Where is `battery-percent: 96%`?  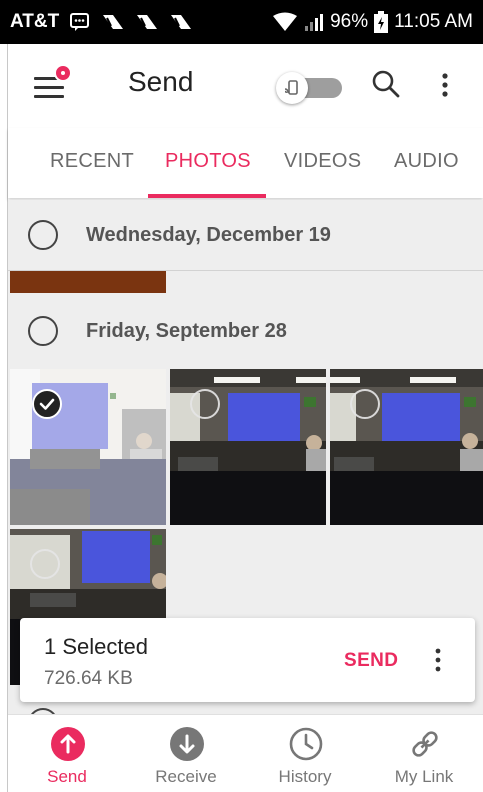
battery-percent: 96% is located at coordinates (349, 21).